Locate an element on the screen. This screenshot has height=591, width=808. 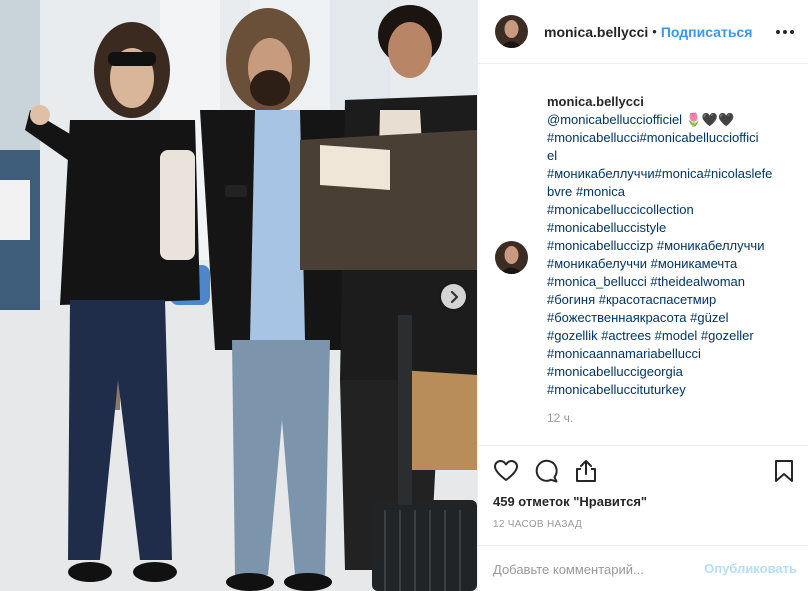
caption-avatar is located at coordinates (511, 257).